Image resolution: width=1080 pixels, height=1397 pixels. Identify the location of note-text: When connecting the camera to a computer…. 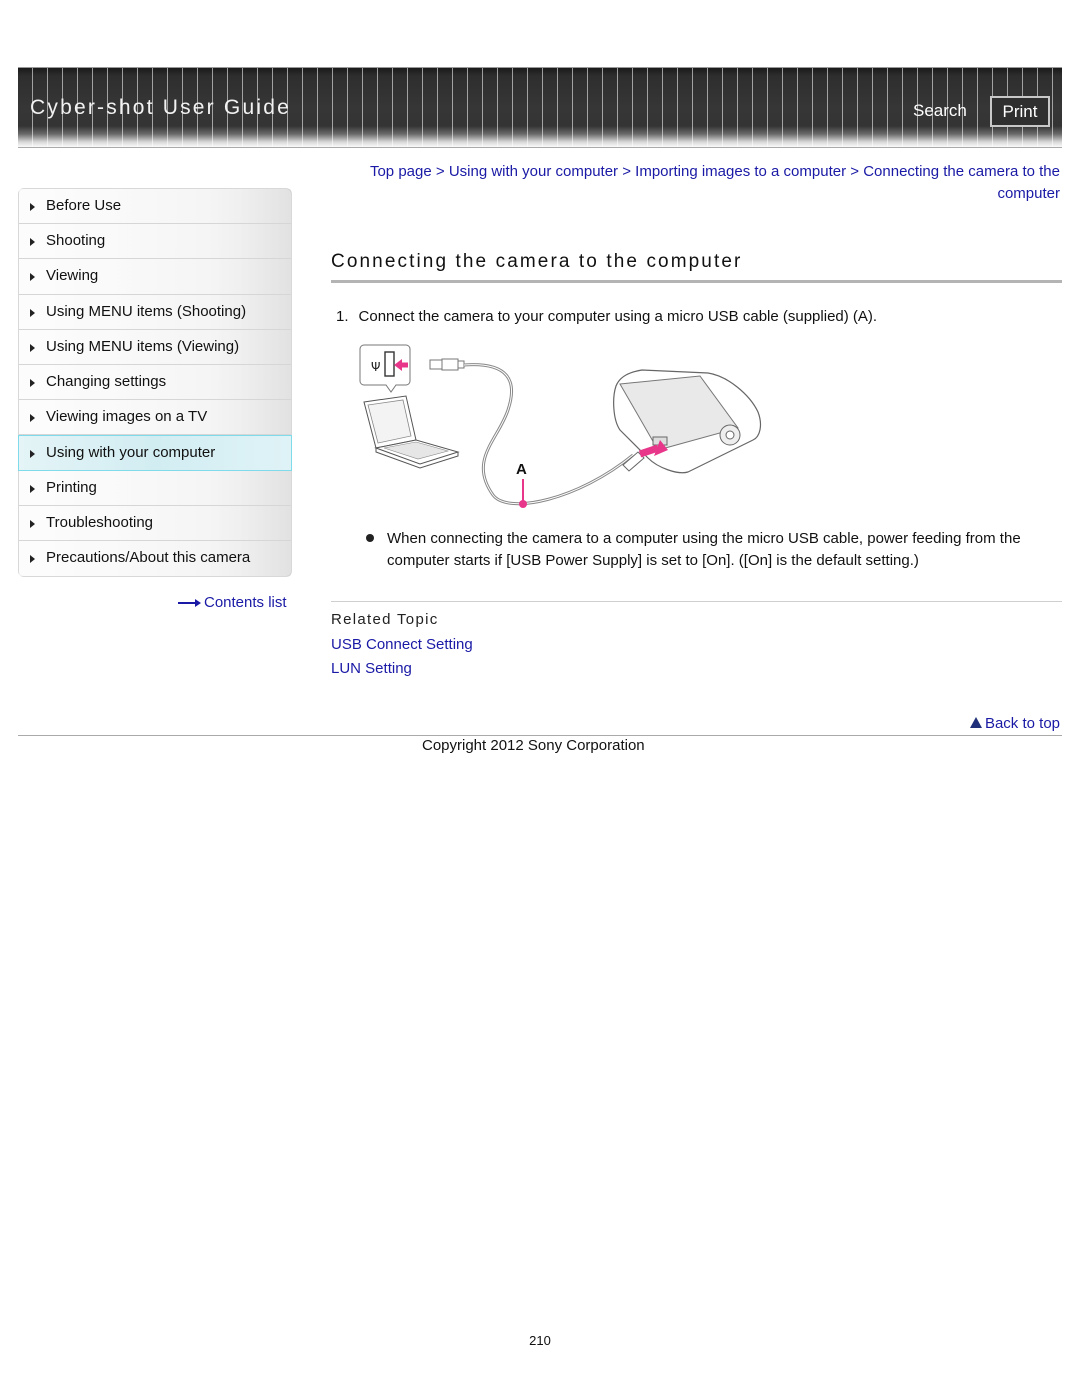
(704, 549).